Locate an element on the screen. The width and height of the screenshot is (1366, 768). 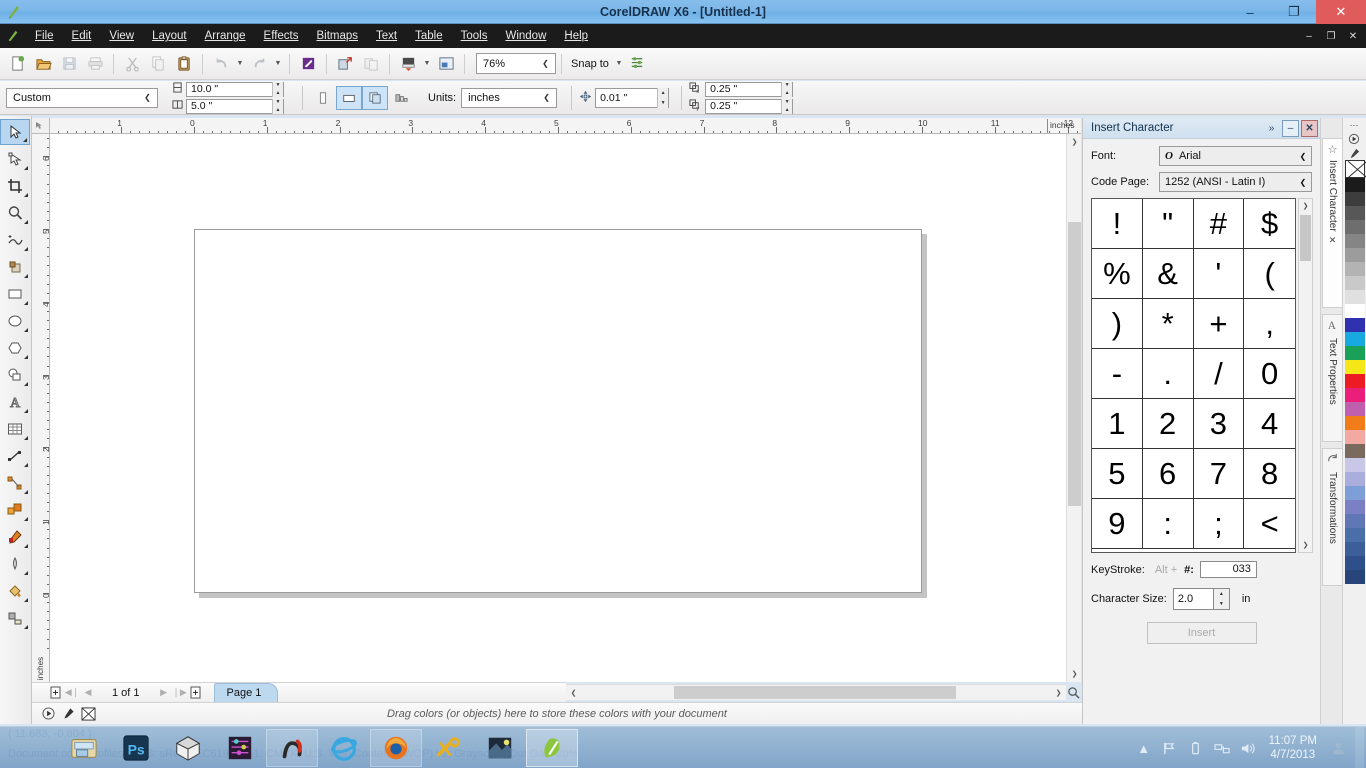
menu-item-arrange: Arrange is located at coordinates (225, 36).